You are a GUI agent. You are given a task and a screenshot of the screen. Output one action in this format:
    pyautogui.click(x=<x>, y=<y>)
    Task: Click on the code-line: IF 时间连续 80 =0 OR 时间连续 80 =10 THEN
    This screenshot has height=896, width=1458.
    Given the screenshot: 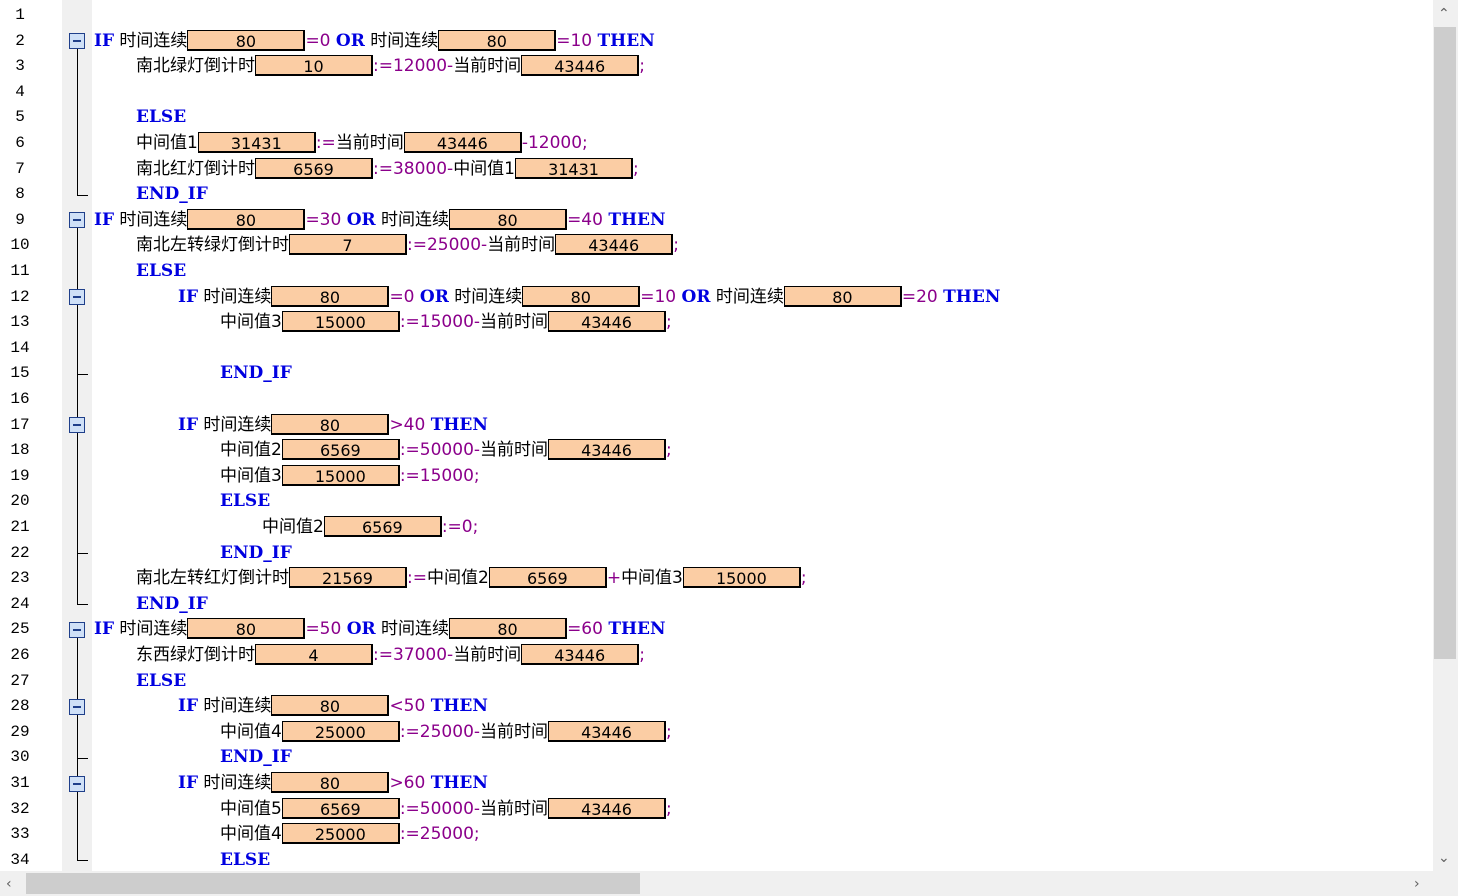 What is the action you would take?
    pyautogui.click(x=374, y=41)
    